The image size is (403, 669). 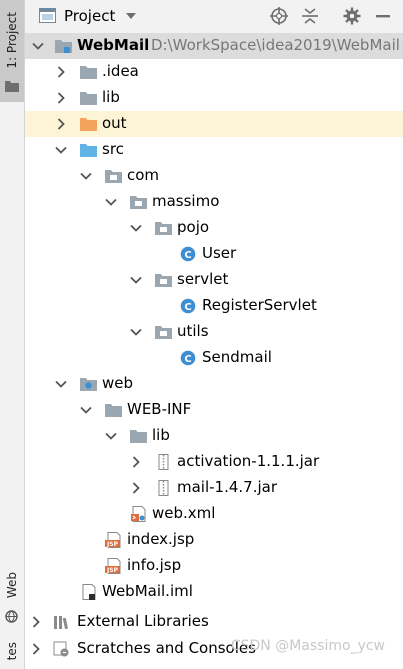 I want to click on structure-tool-tab-label: tes, so click(x=12, y=651).